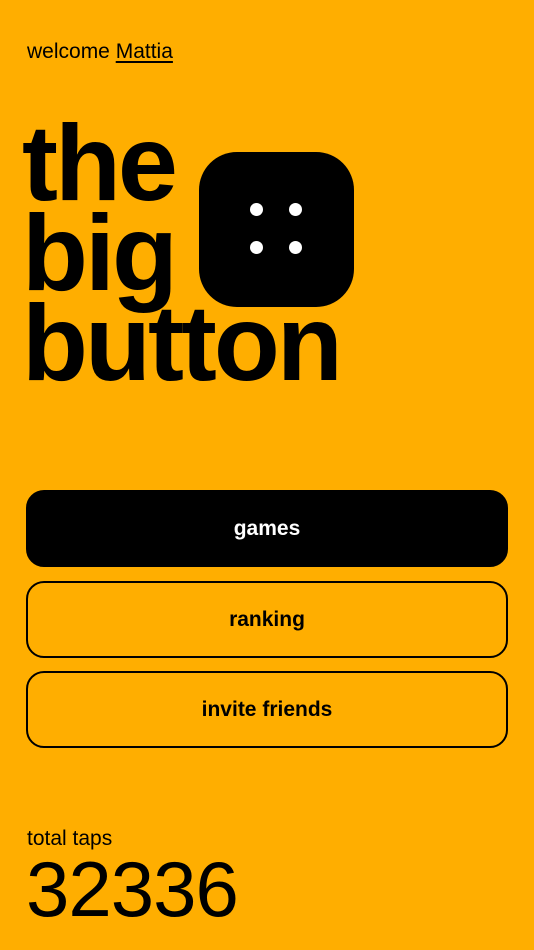 Image resolution: width=534 pixels, height=950 pixels. What do you see at coordinates (68, 51) in the screenshot?
I see `welcome-prefix: welcome` at bounding box center [68, 51].